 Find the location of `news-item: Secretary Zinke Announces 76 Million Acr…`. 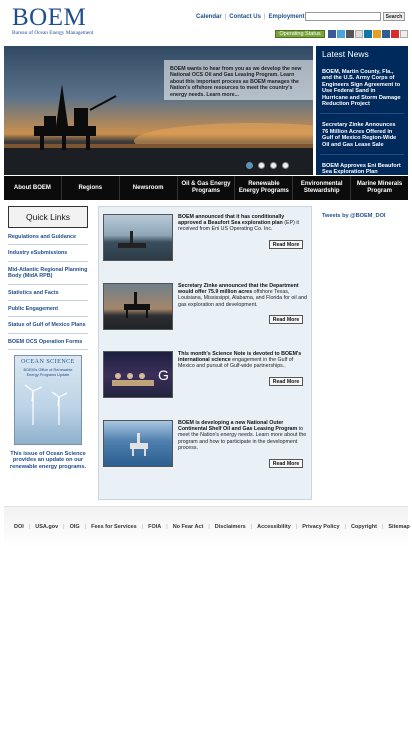

news-item: Secretary Zinke Announces 76 Million Acr… is located at coordinates (362, 138).